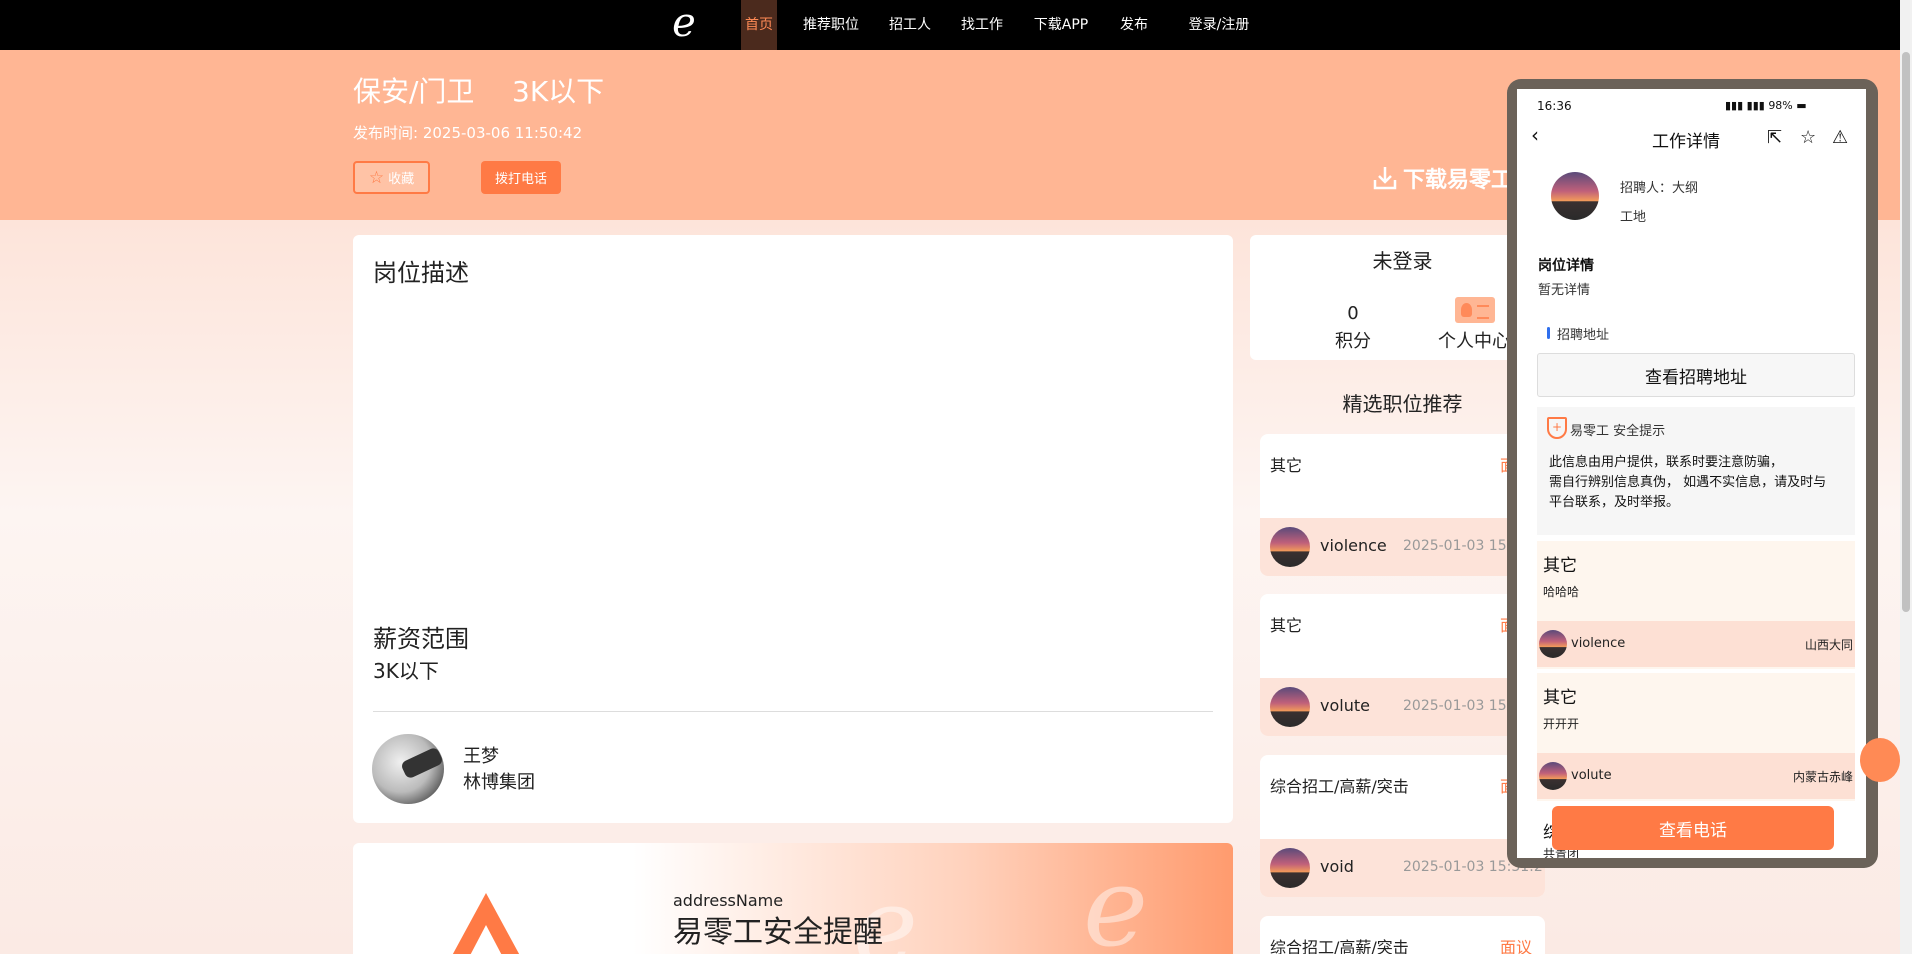 Image resolution: width=1912 pixels, height=954 pixels. Describe the element at coordinates (468, 133) in the screenshot. I see `publish-time: 发布时间: 2025-03-06 11:50:42` at that location.